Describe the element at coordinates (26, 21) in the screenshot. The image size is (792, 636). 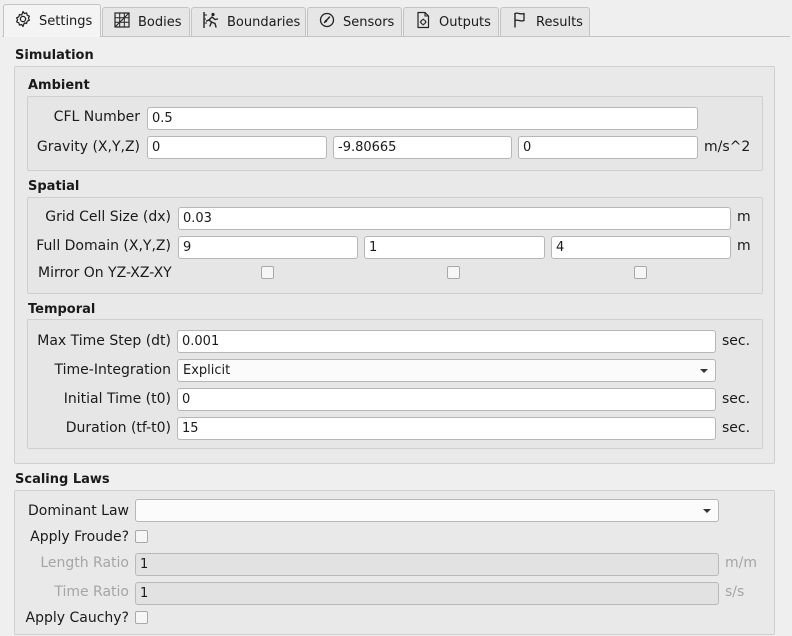
I see `gear-icon` at that location.